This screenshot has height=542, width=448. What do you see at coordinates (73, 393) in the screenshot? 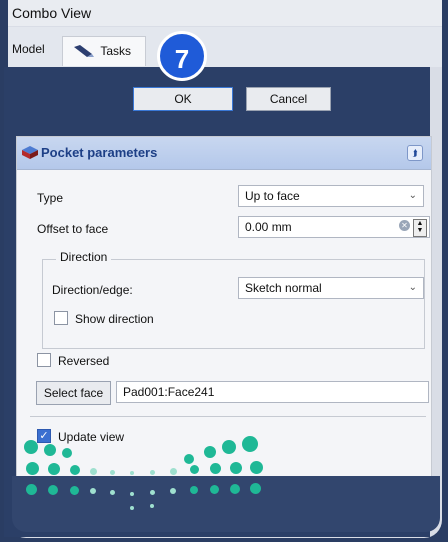
I see `select-face-button: Select face` at bounding box center [73, 393].